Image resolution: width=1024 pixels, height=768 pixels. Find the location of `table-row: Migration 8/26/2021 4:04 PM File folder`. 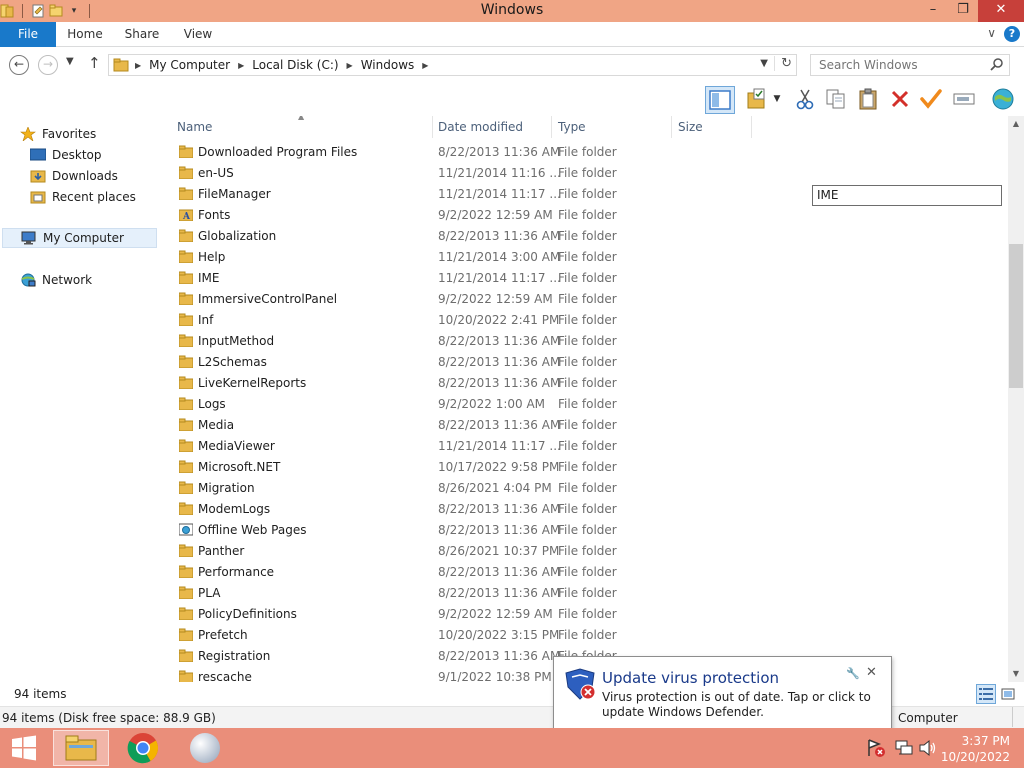

table-row: Migration 8/26/2021 4:04 PM File folder is located at coordinates (584, 488).